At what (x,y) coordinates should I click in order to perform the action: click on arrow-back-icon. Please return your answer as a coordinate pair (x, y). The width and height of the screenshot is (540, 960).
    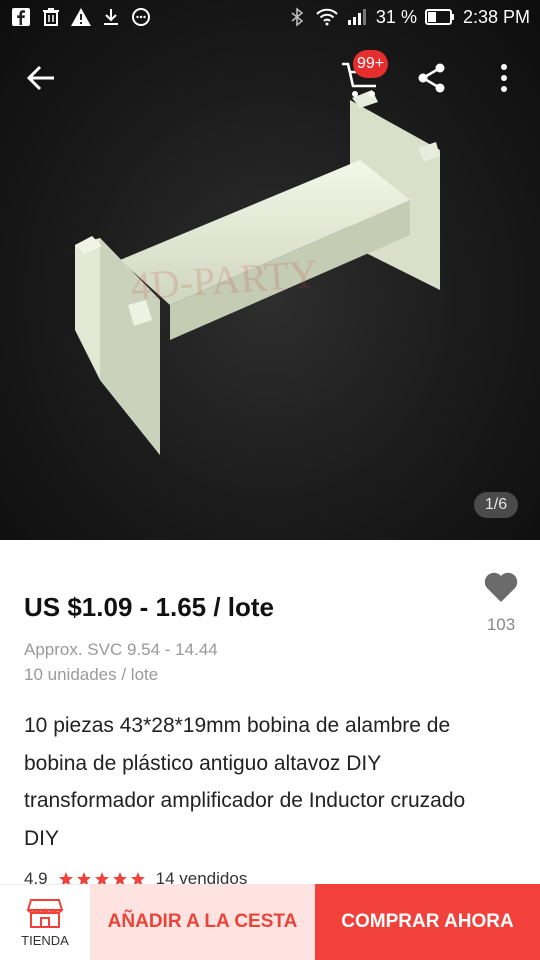
    Looking at the image, I should click on (40, 78).